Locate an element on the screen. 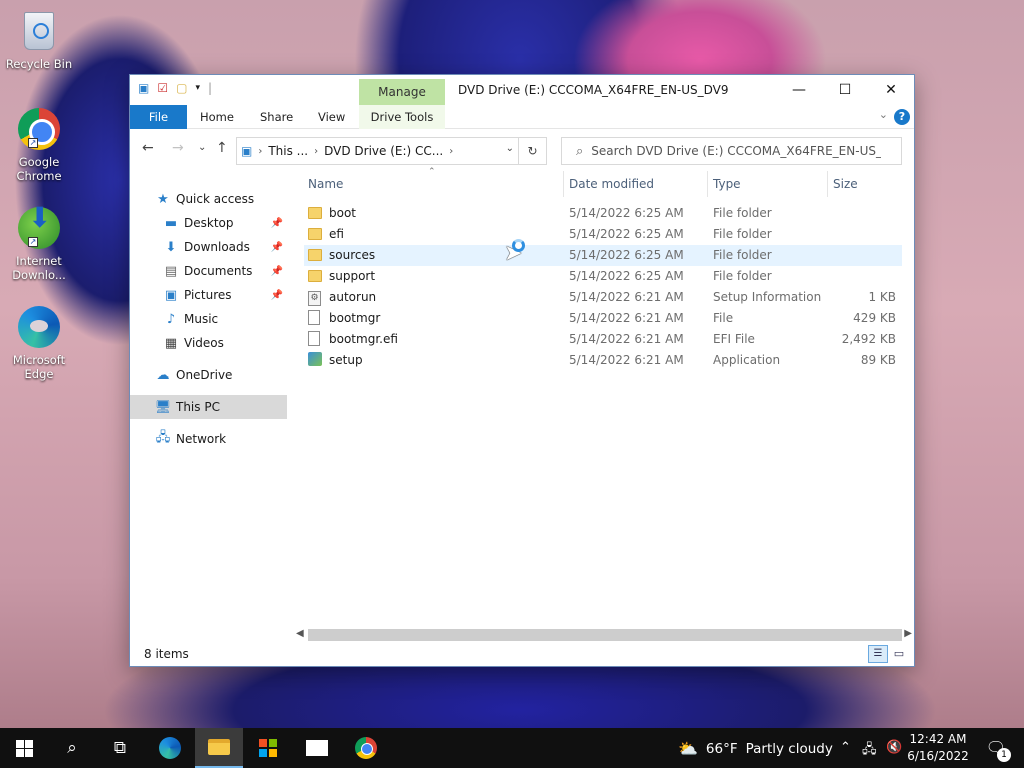 The image size is (1024, 768). nav-item-desktop: ▬ Desktop 📌 is located at coordinates (208, 223).